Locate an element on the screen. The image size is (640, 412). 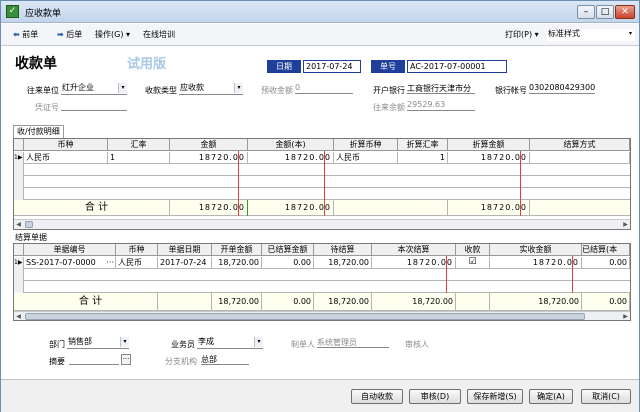
cell-settled: 0.00 is located at coordinates (288, 263).